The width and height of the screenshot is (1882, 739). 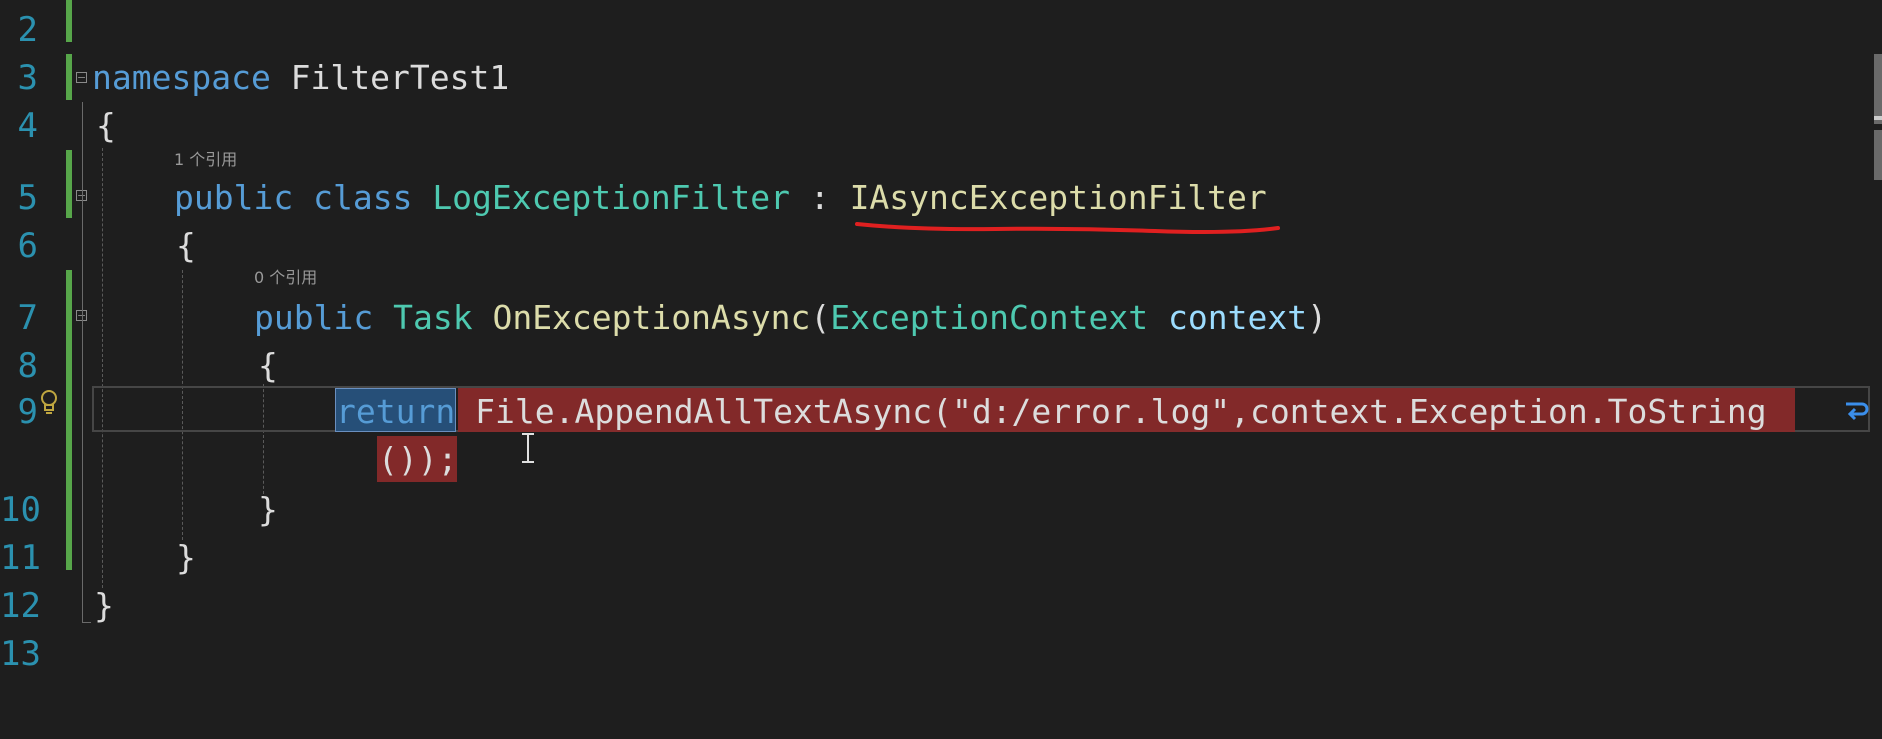 What do you see at coordinates (1857, 411) in the screenshot?
I see `word-wrap-icon` at bounding box center [1857, 411].